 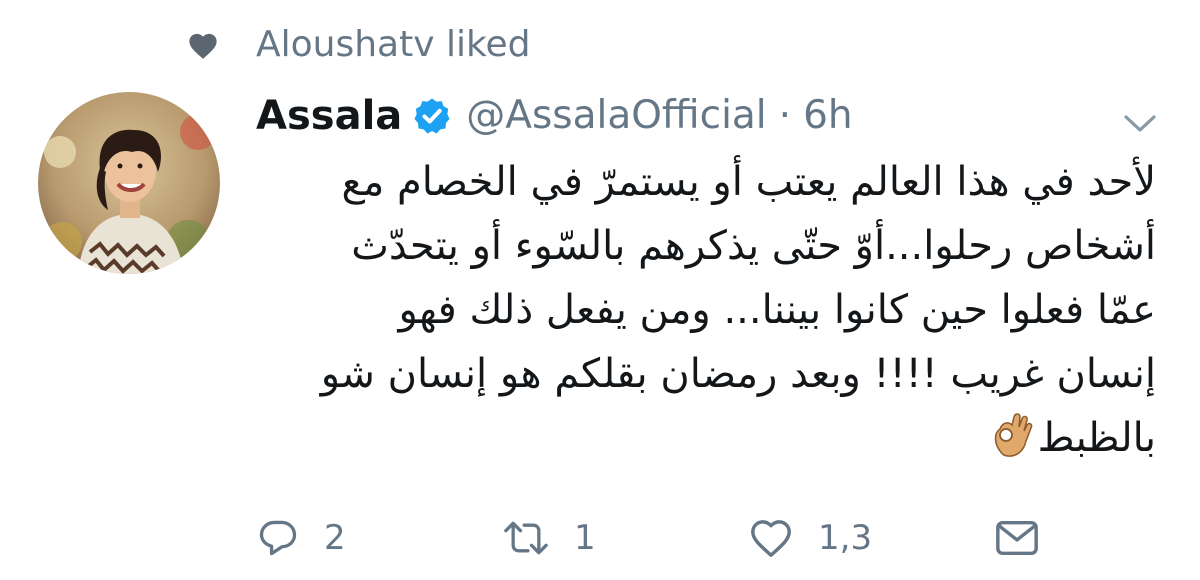 What do you see at coordinates (1096, 438) in the screenshot?
I see `tweet-text-line: بالظبط` at bounding box center [1096, 438].